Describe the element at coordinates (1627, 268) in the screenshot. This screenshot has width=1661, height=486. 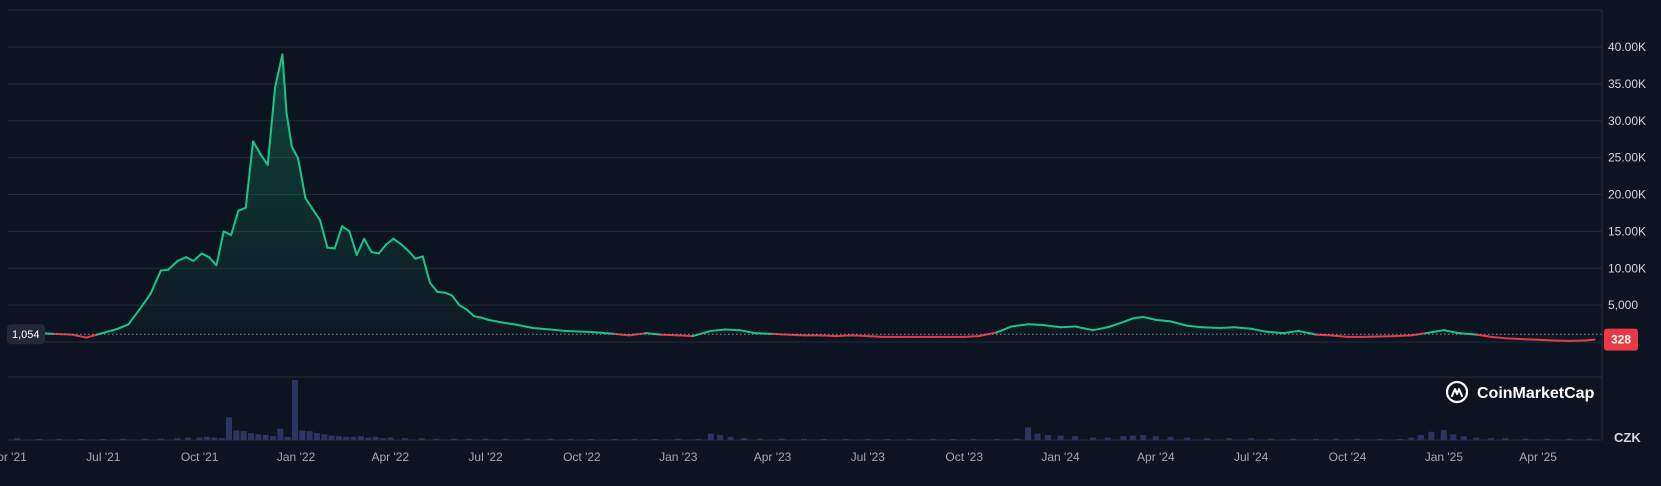
I see `y-tick-label: 10.00K` at that location.